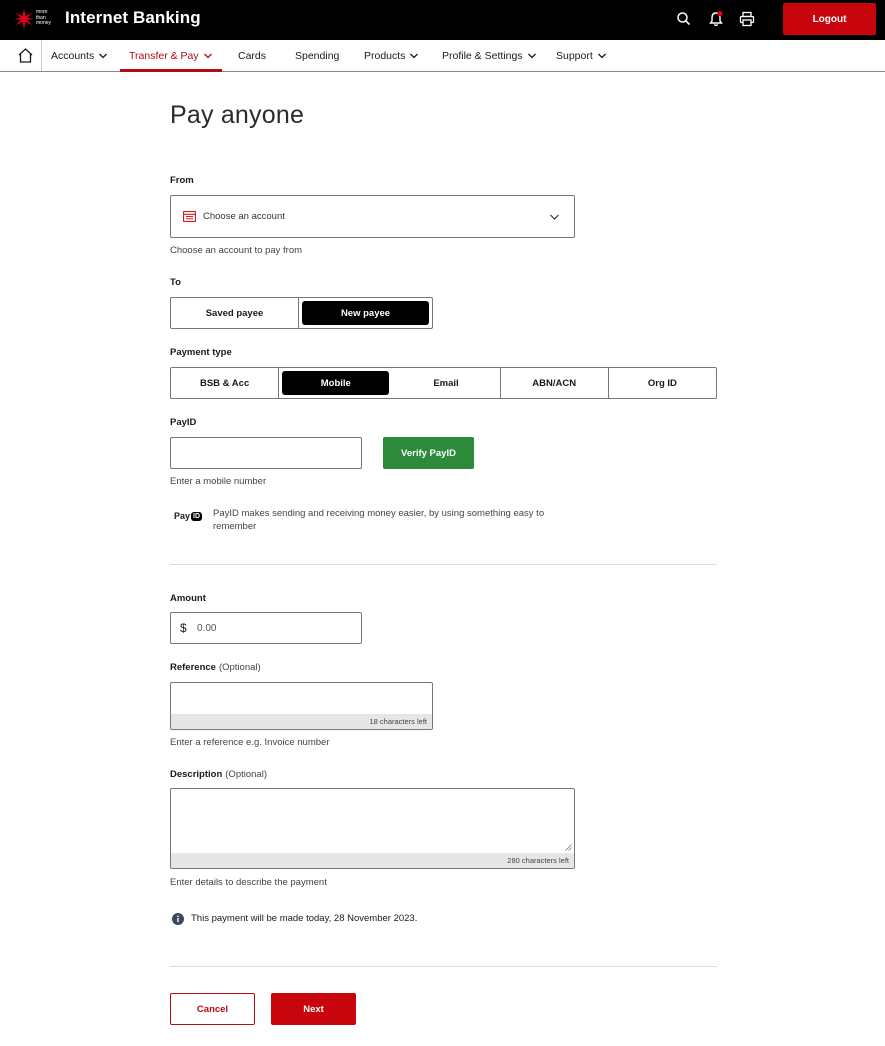 The image size is (885, 1046). What do you see at coordinates (182, 516) in the screenshot?
I see `payid-logo-pay: Pay` at bounding box center [182, 516].